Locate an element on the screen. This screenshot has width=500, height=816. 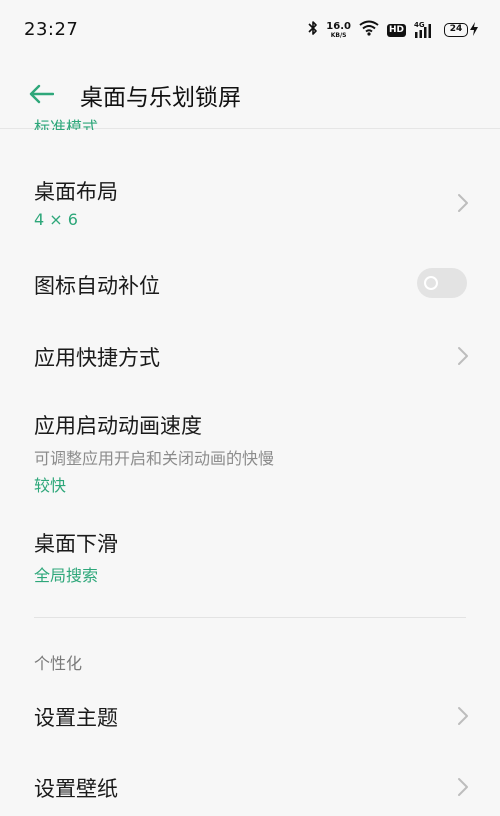
status-bar: 23:27 16.0 KB/S HD 4G 24 is located at coordinates (250, 30).